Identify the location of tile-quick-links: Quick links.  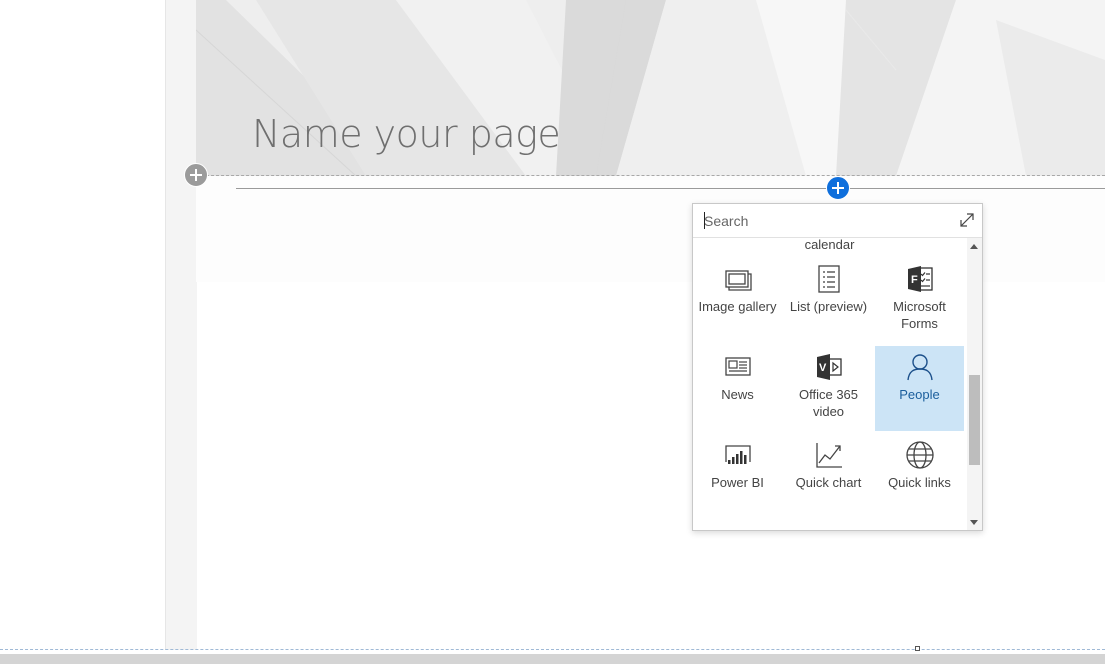
(919, 476).